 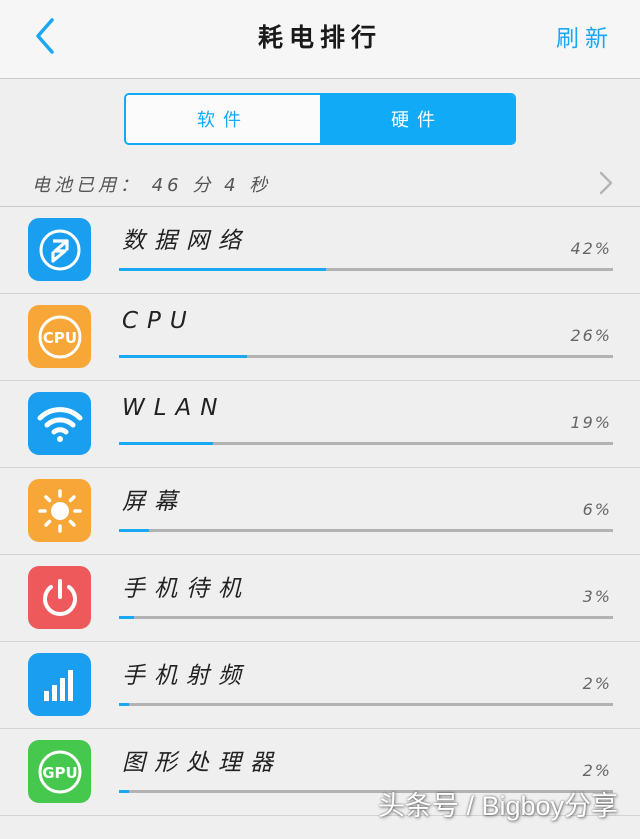 What do you see at coordinates (320, 250) in the screenshot?
I see `list-item-data-network: 数据网络 42%` at bounding box center [320, 250].